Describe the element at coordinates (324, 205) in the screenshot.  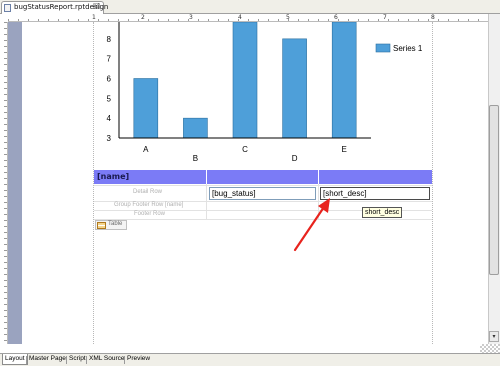
I see `arrow-head` at that location.